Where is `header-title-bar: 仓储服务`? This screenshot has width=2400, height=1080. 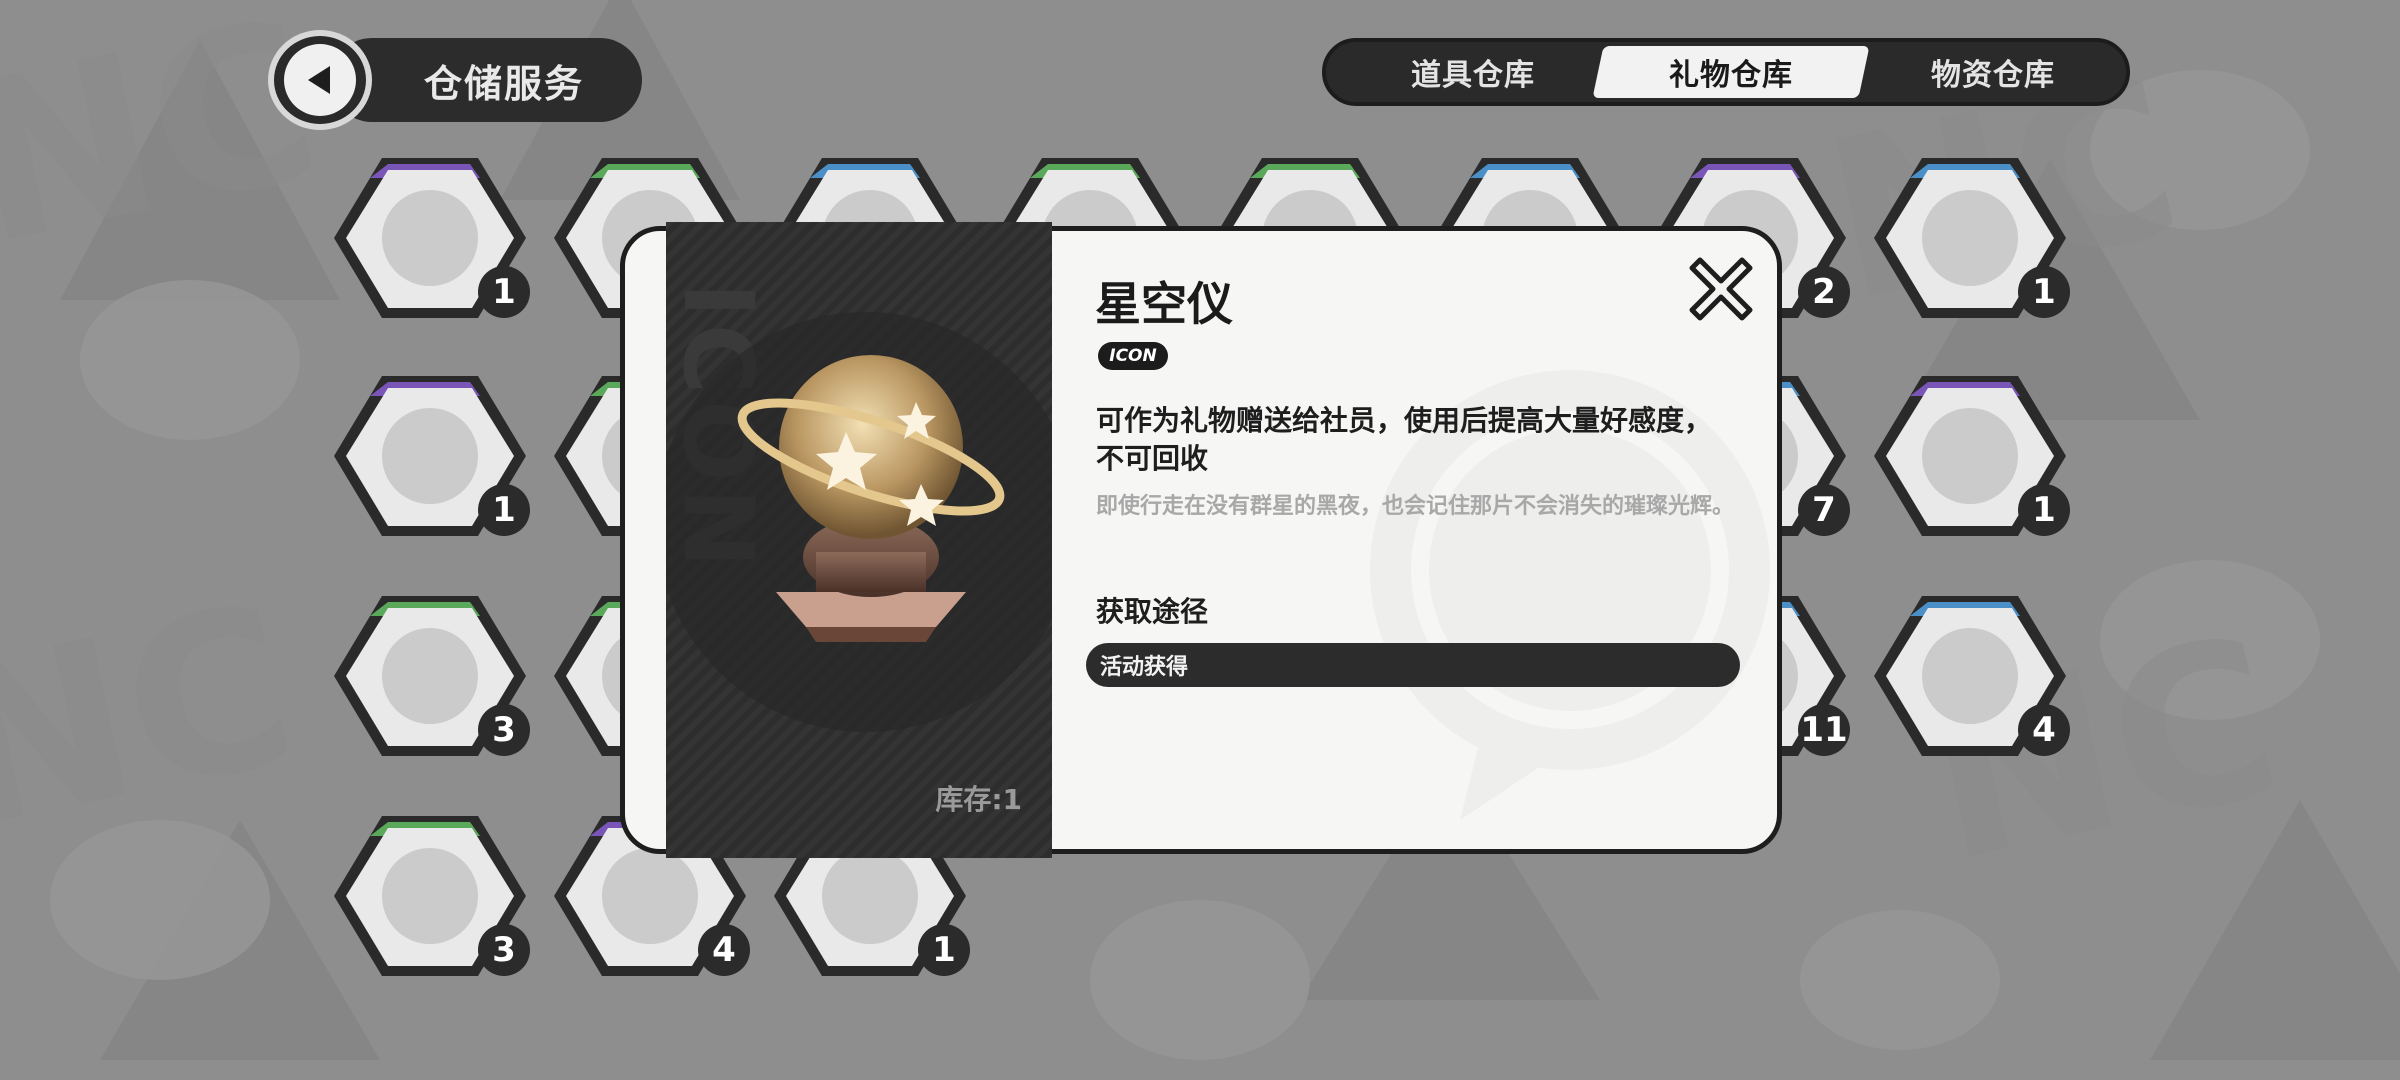
header-title-bar: 仓储服务 is located at coordinates (486, 80).